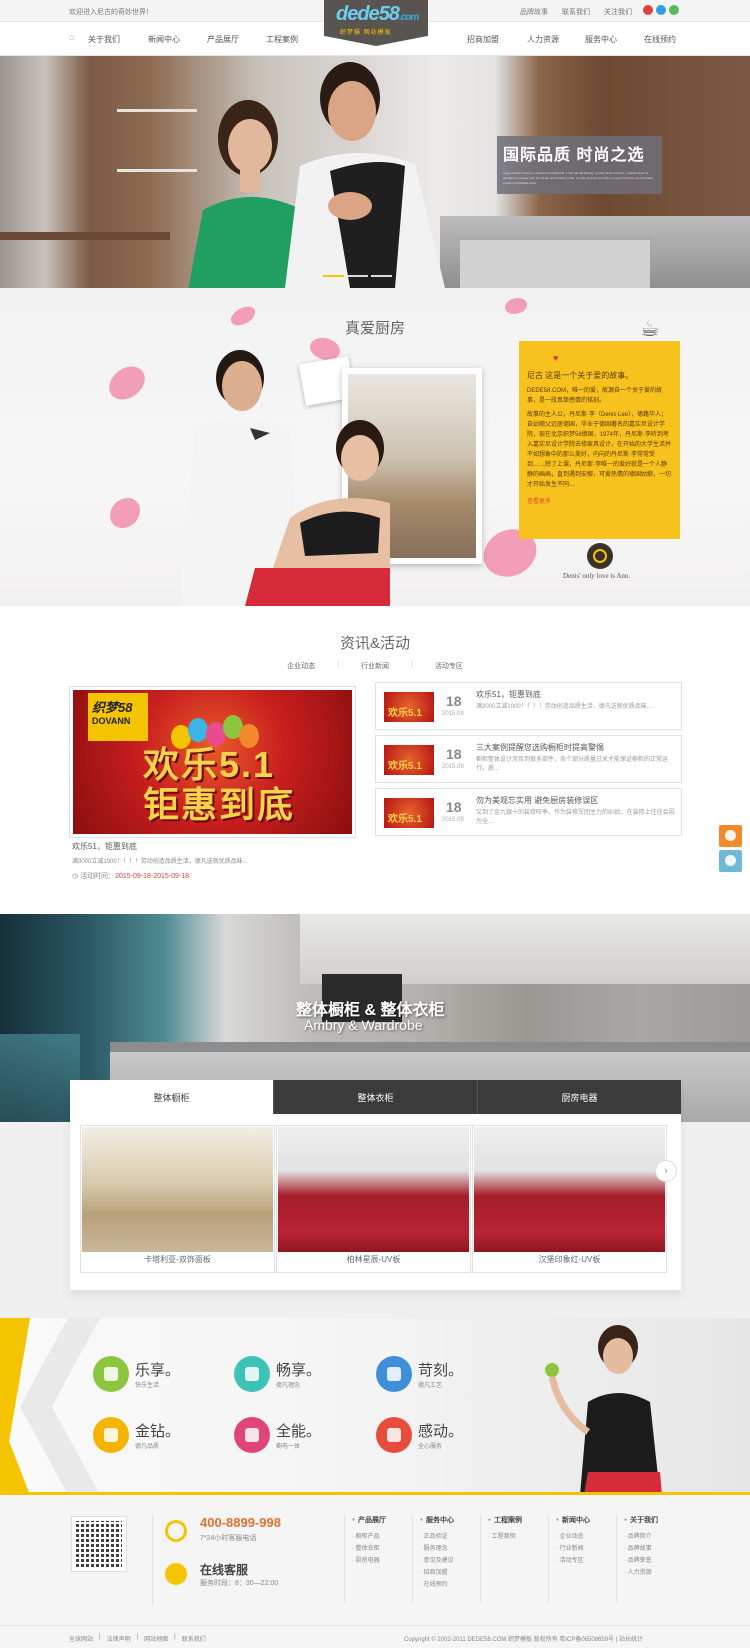  What do you see at coordinates (224, 1569) in the screenshot?
I see `online-service-title: 在线客服` at bounding box center [224, 1569].